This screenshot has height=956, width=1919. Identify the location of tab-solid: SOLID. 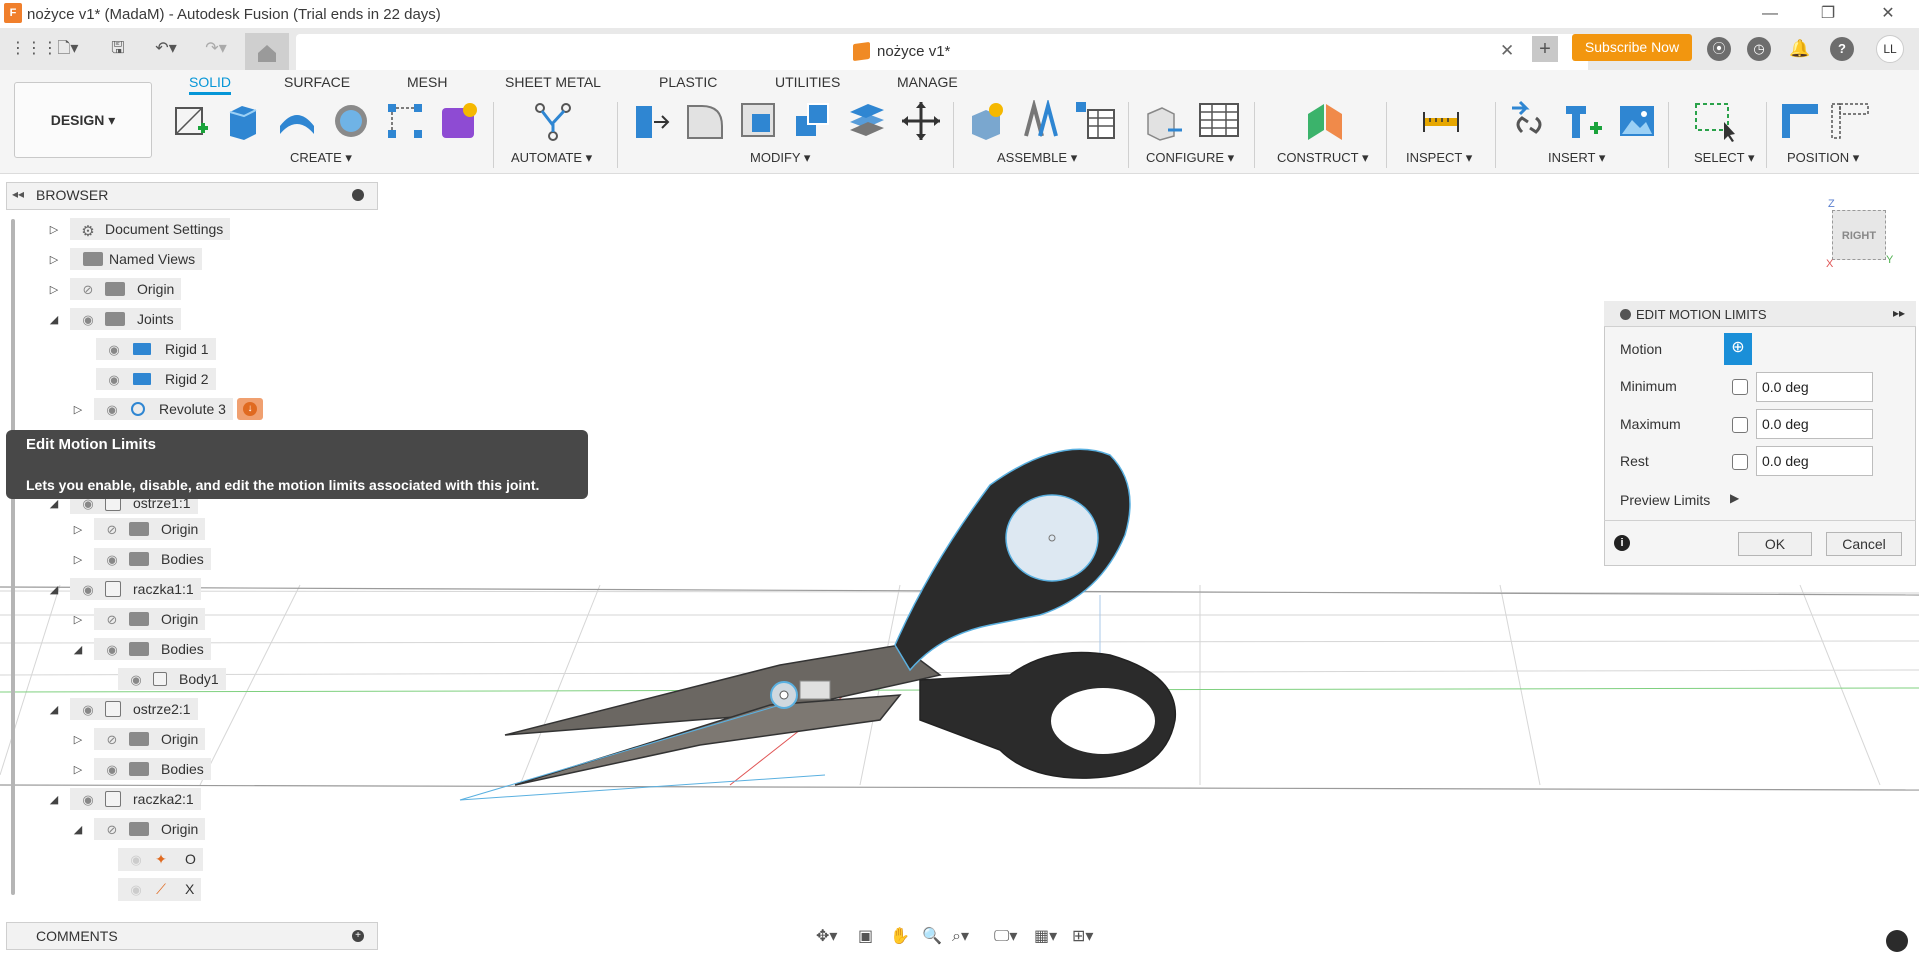
(210, 84).